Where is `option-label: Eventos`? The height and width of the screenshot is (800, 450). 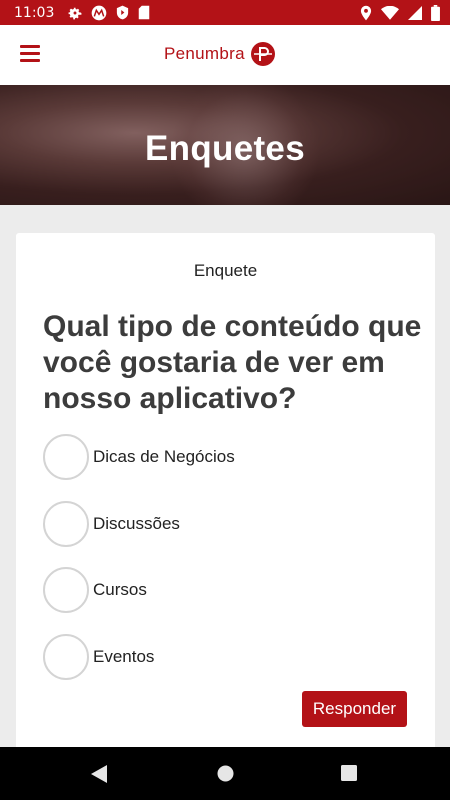
option-label: Eventos is located at coordinates (124, 656).